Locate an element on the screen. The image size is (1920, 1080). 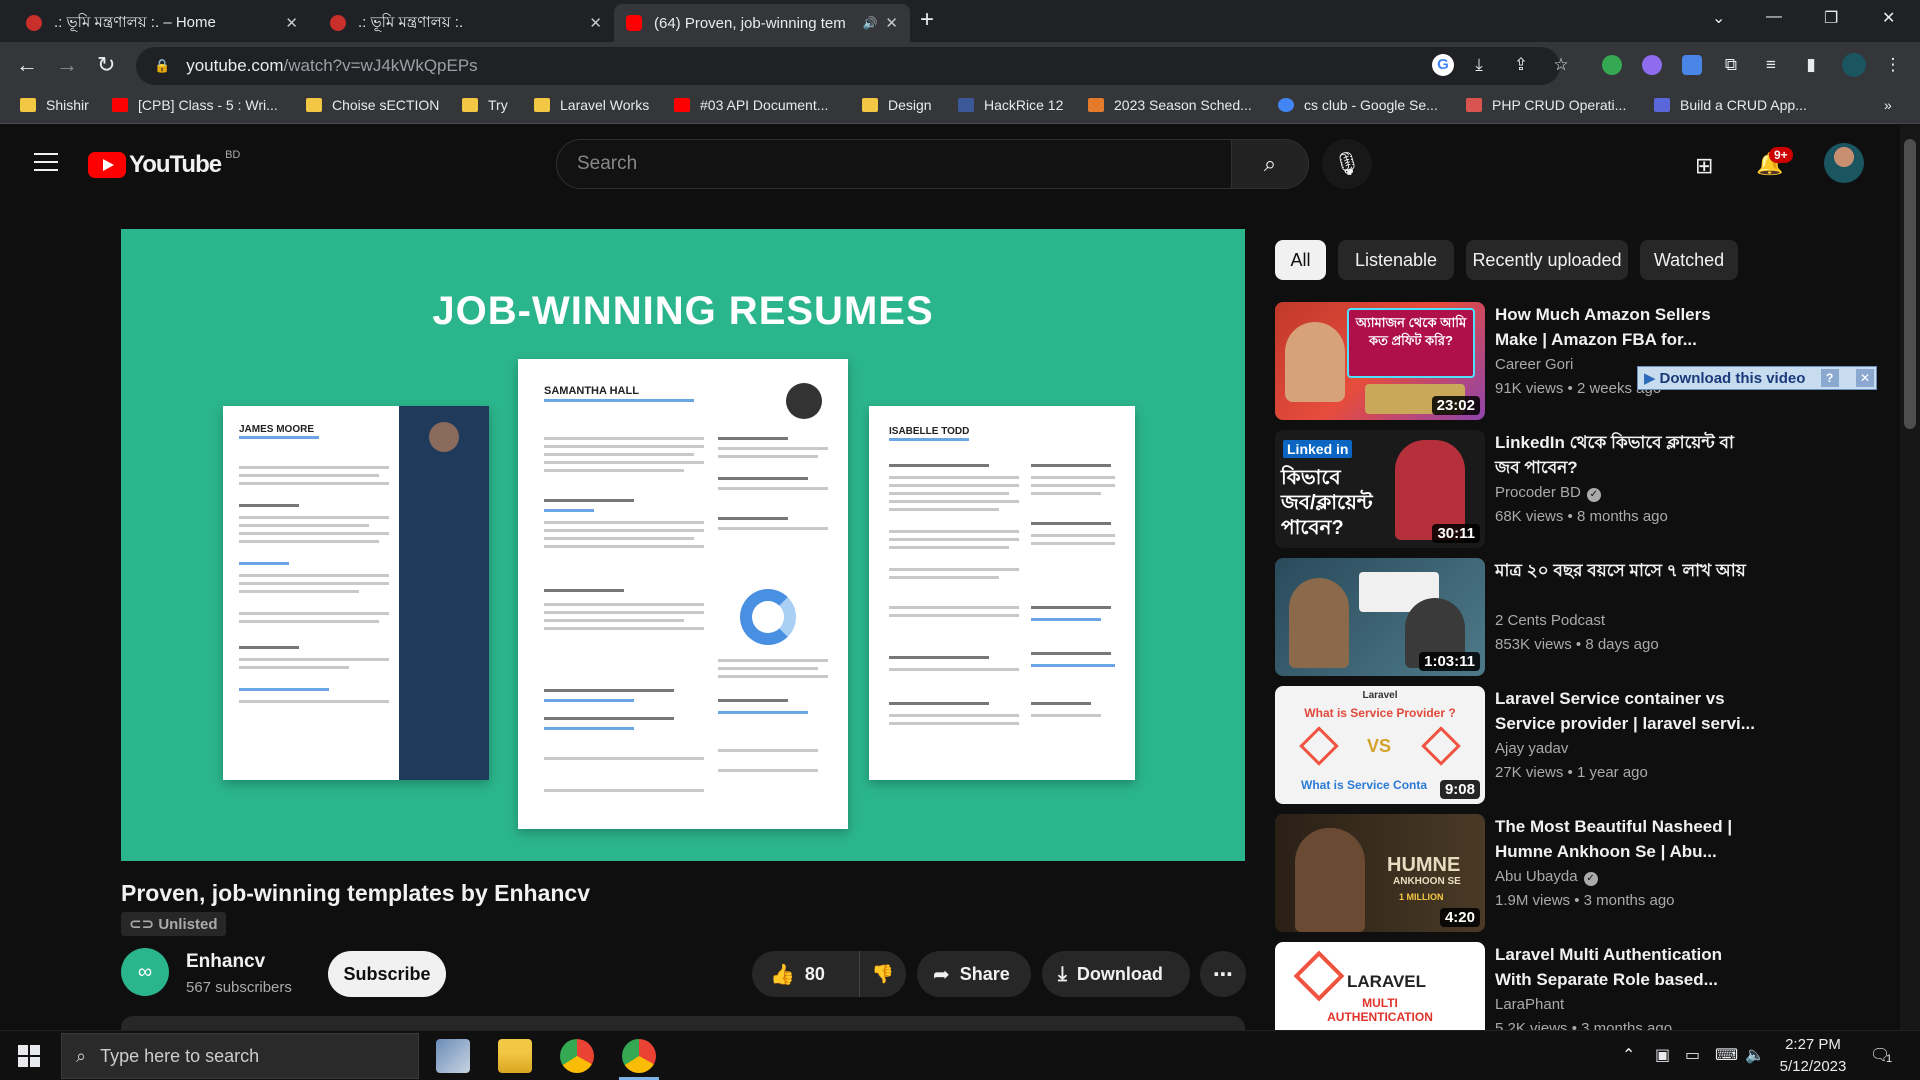
like-button: 👍 80 is located at coordinates (806, 974).